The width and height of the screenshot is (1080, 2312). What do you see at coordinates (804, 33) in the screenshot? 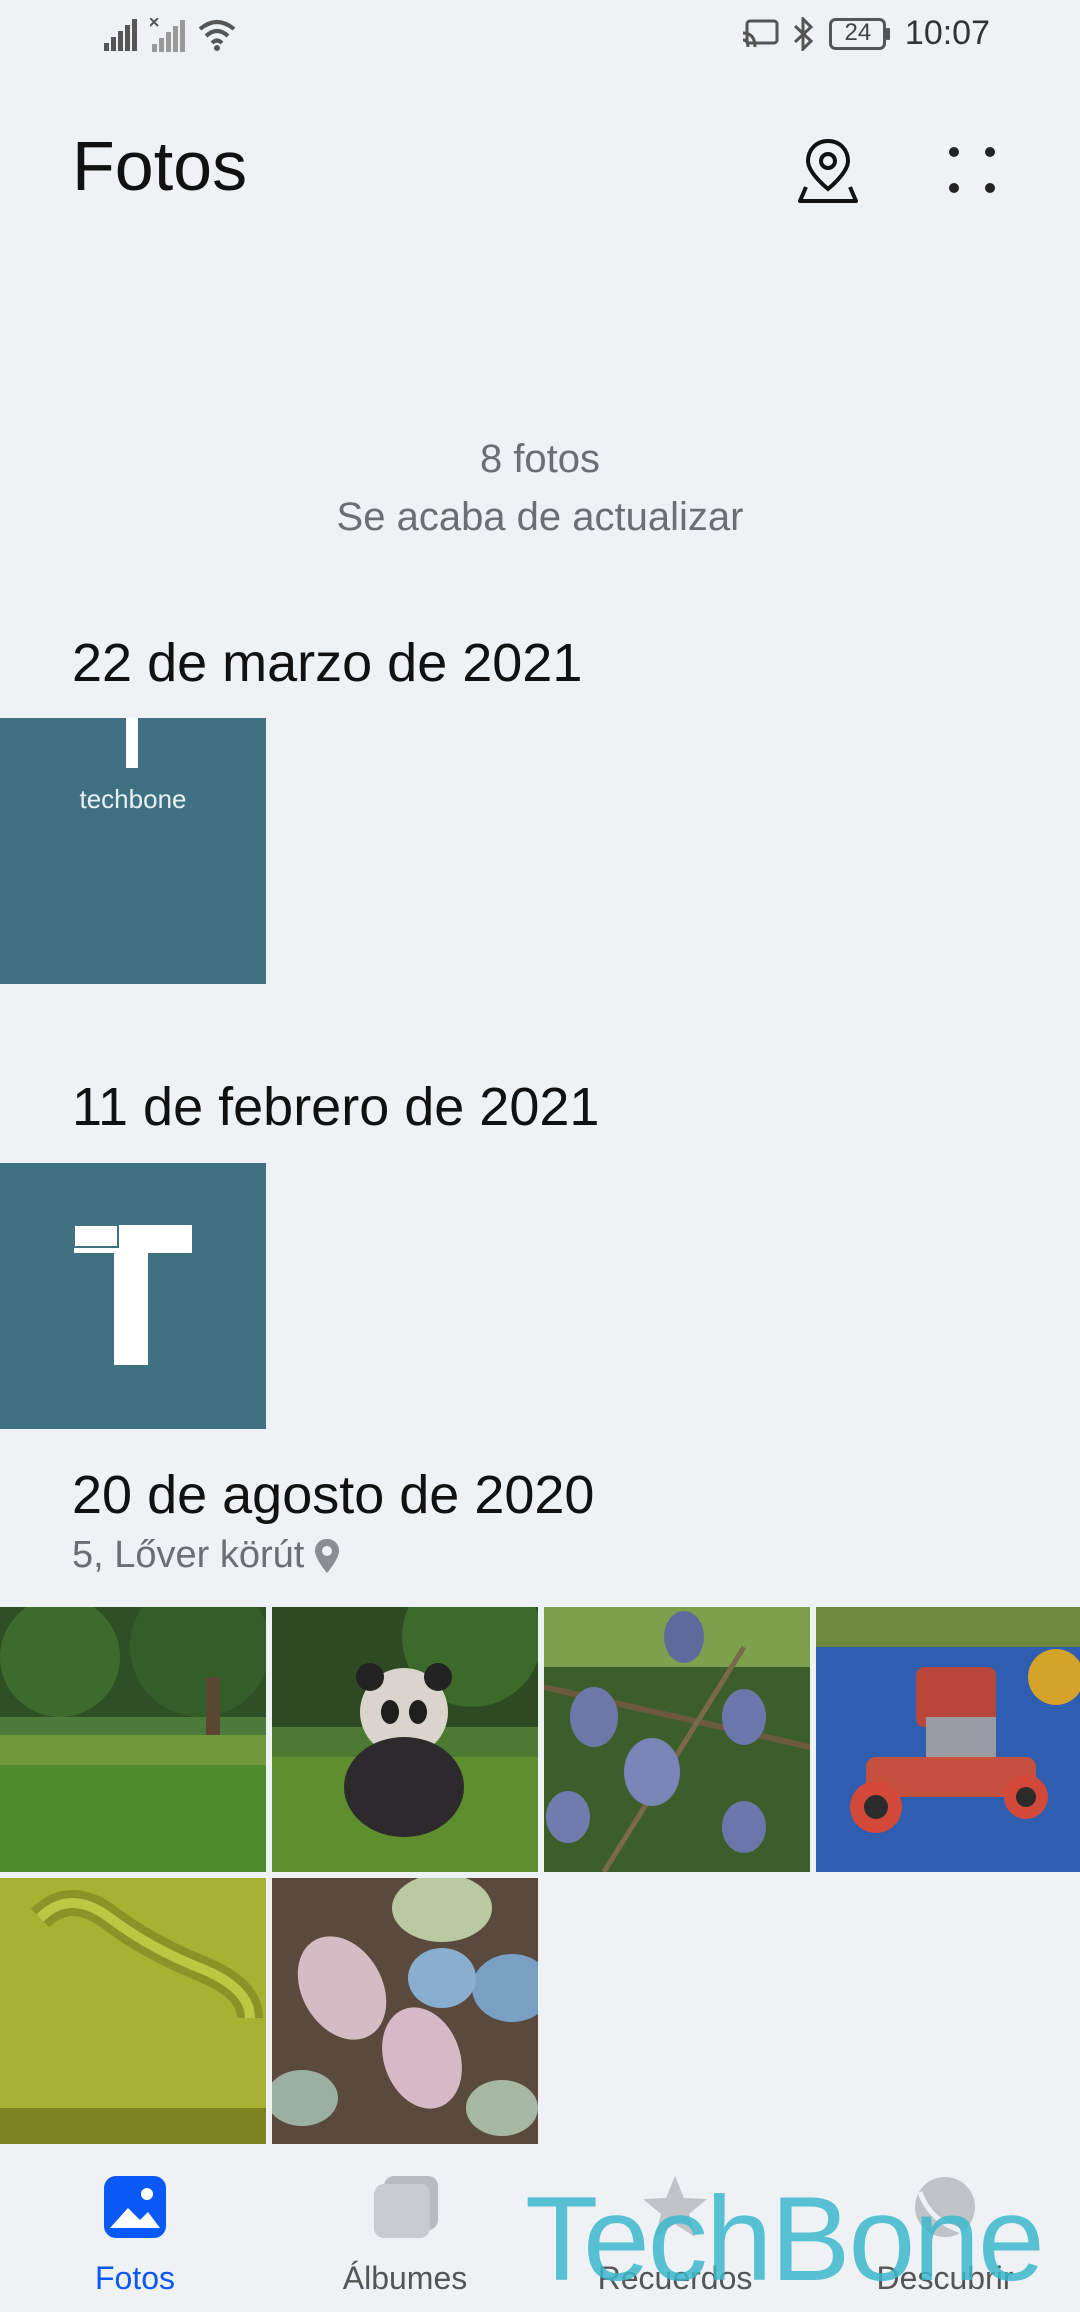
I see `bluetooth-icon` at bounding box center [804, 33].